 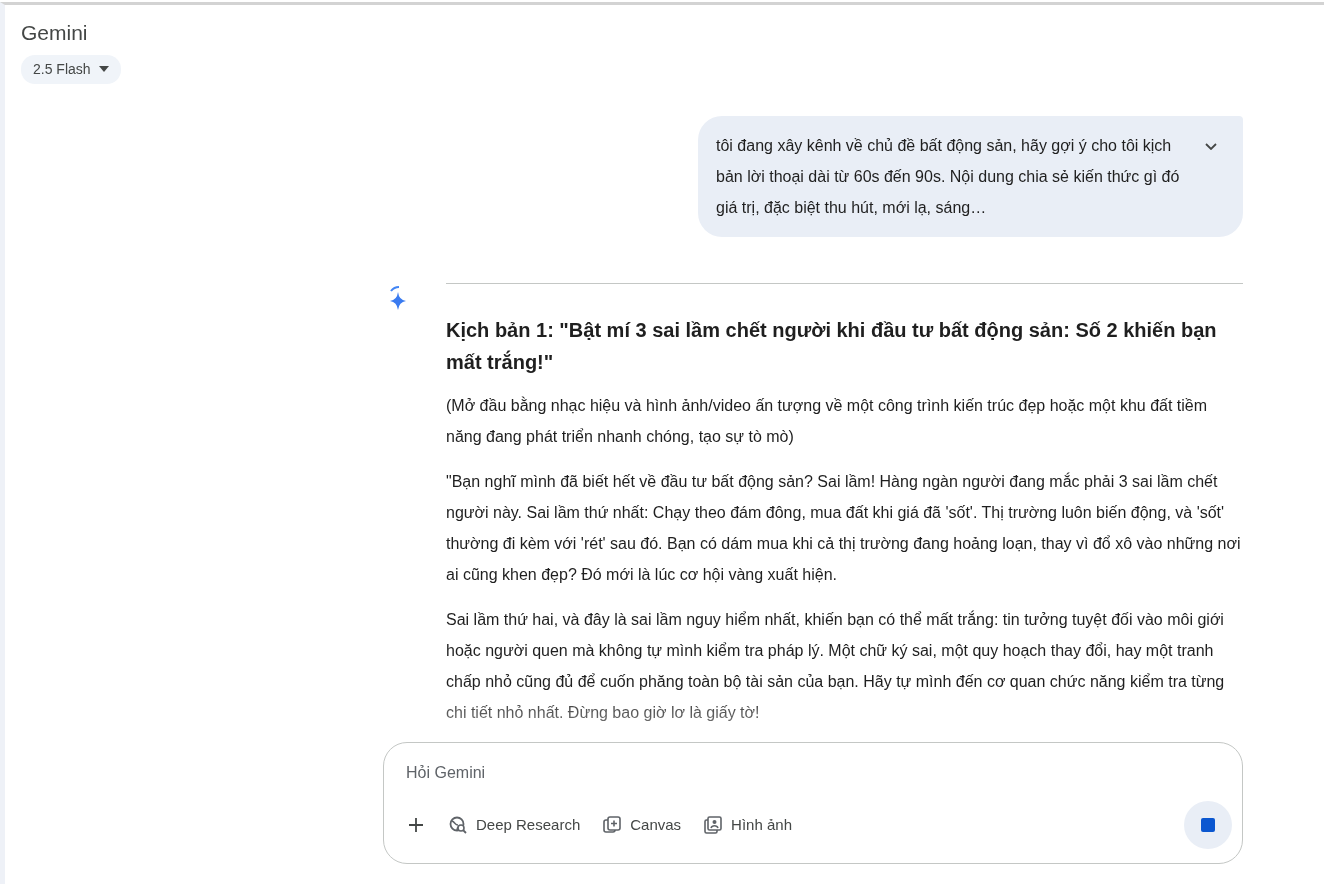 I want to click on stop-icon, so click(x=1208, y=825).